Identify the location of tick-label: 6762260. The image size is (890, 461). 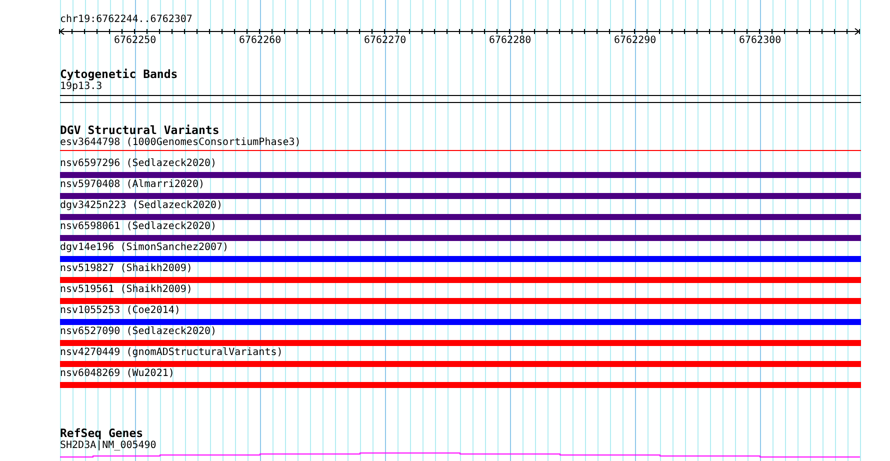
(260, 41).